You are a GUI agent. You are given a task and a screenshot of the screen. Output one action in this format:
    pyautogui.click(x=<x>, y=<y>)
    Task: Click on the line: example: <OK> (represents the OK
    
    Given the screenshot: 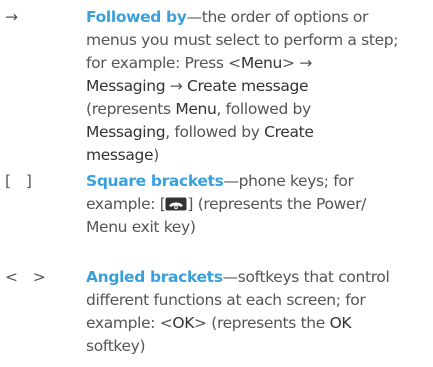 What is the action you would take?
    pyautogui.click(x=258, y=323)
    